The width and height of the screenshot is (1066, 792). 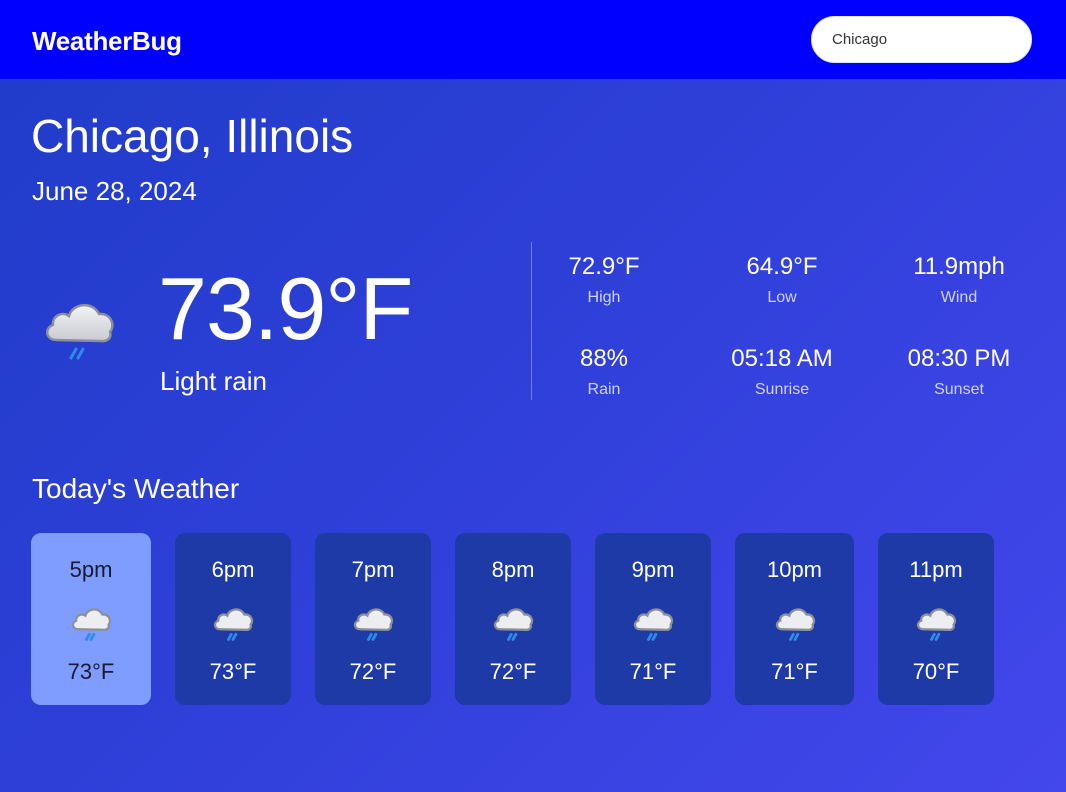 What do you see at coordinates (921, 39) in the screenshot?
I see `search-input` at bounding box center [921, 39].